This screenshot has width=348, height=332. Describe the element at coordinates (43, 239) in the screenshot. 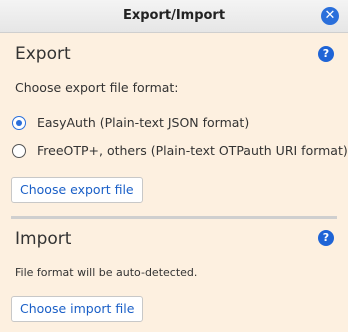

I see `import-section-title: Import` at that location.